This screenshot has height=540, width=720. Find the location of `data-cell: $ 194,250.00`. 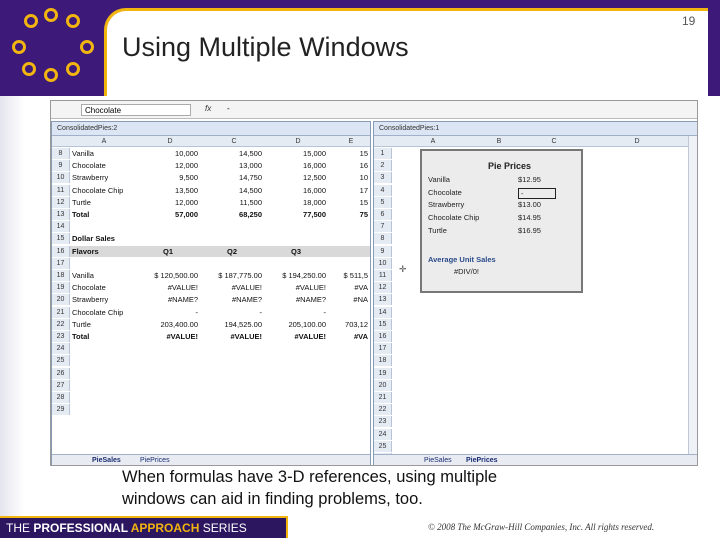

data-cell: $ 194,250.00 is located at coordinates (296, 275).